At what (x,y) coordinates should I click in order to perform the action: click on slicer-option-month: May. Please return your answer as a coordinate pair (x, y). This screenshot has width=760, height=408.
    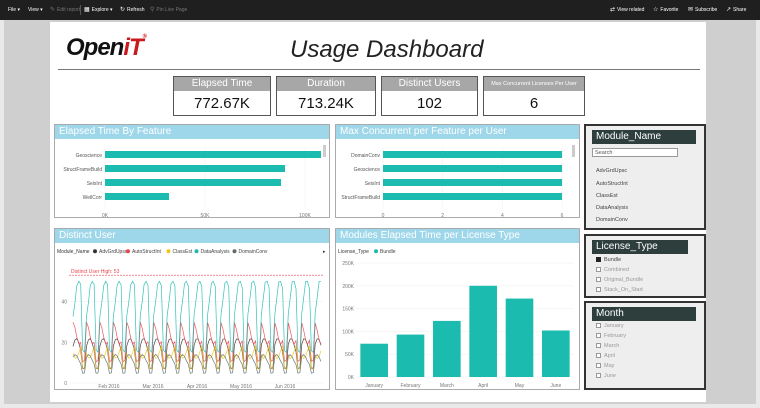
    Looking at the image, I should click on (605, 366).